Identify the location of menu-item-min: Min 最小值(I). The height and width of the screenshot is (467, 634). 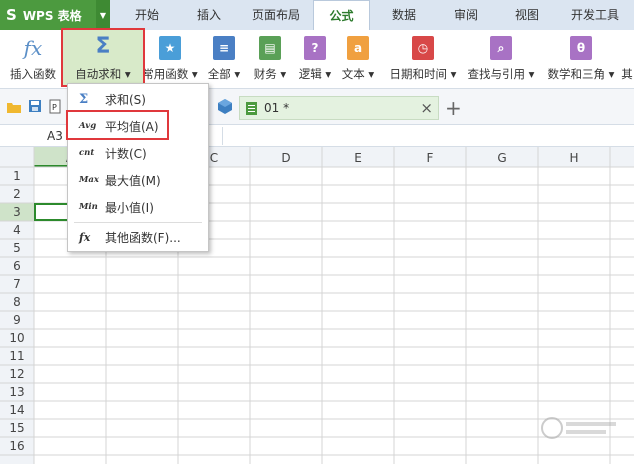
(138, 207).